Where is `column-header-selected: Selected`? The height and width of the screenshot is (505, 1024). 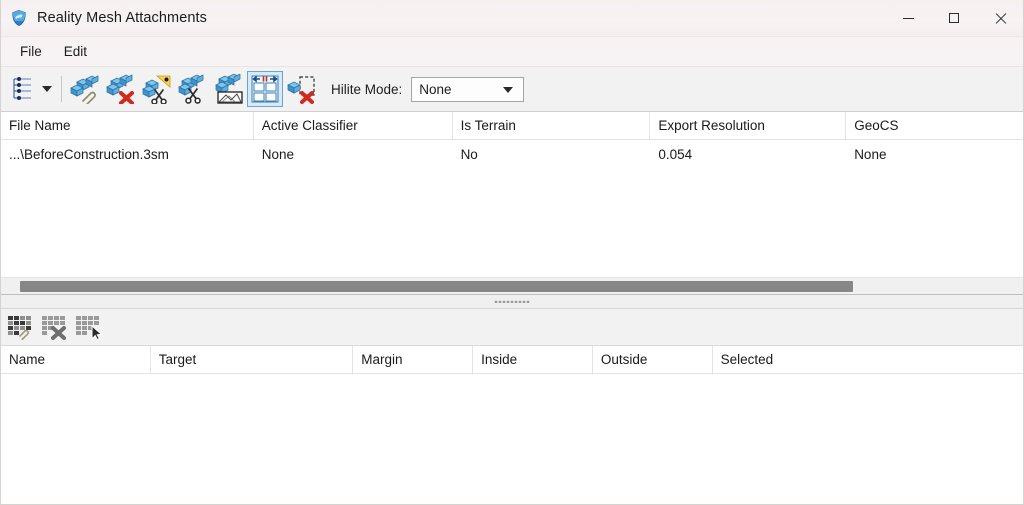 column-header-selected: Selected is located at coordinates (867, 359).